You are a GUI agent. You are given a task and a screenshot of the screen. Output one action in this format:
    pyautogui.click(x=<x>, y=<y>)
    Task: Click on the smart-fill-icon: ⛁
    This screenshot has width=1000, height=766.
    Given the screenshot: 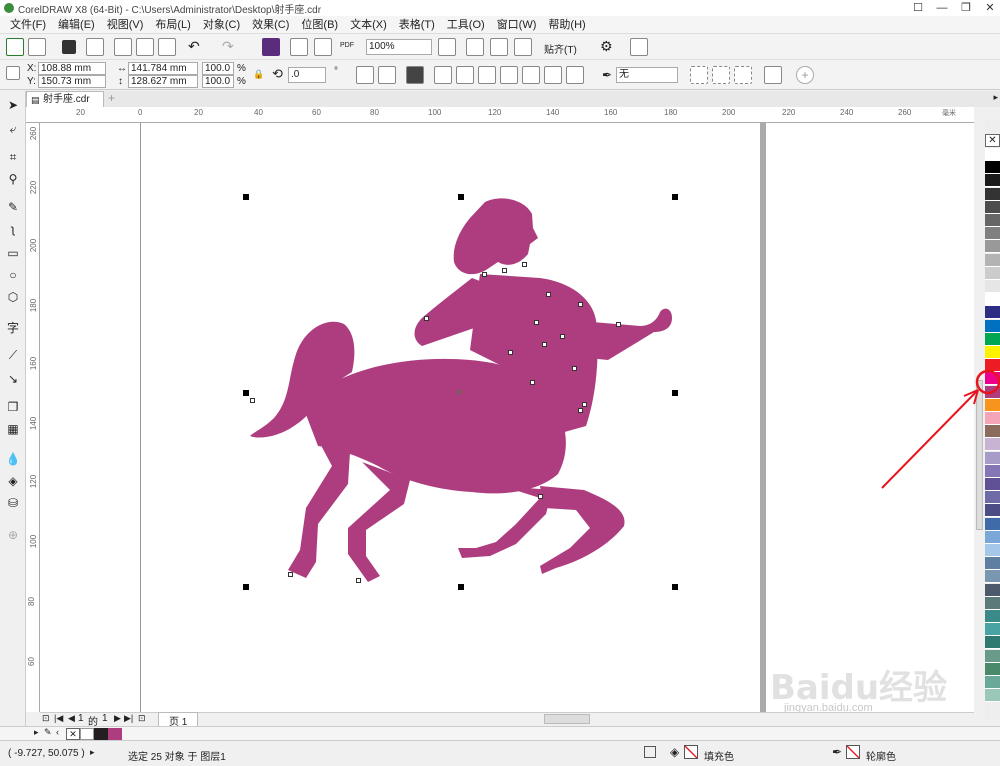 What is the action you would take?
    pyautogui.click(x=13, y=503)
    